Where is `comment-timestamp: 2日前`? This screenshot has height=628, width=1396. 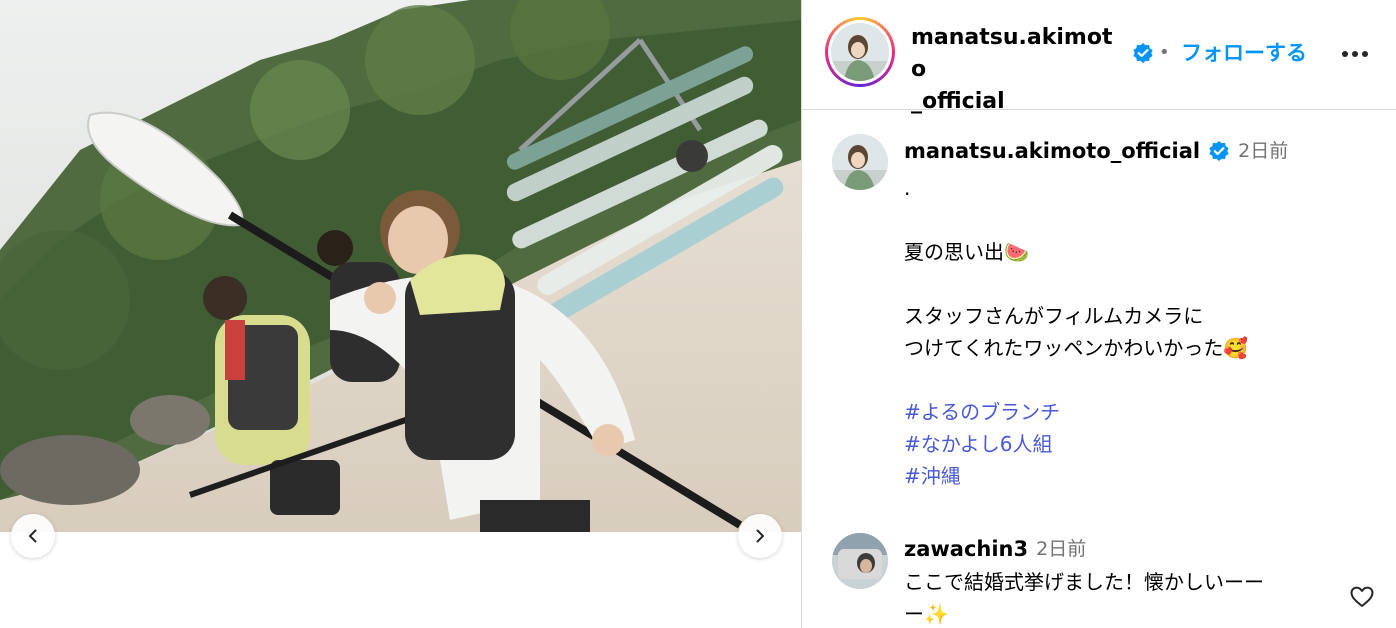
comment-timestamp: 2日前 is located at coordinates (1061, 549).